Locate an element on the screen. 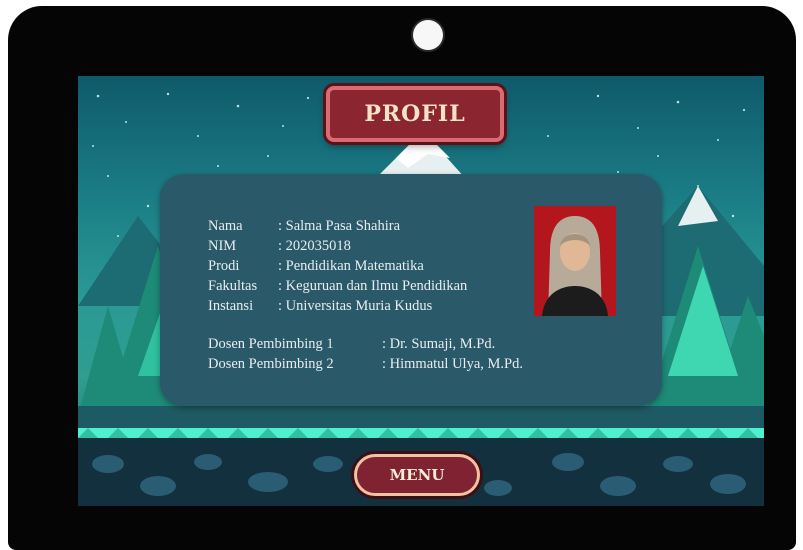  info-row-nama: Nama : Salma Pasa Shahira is located at coordinates (365, 226).